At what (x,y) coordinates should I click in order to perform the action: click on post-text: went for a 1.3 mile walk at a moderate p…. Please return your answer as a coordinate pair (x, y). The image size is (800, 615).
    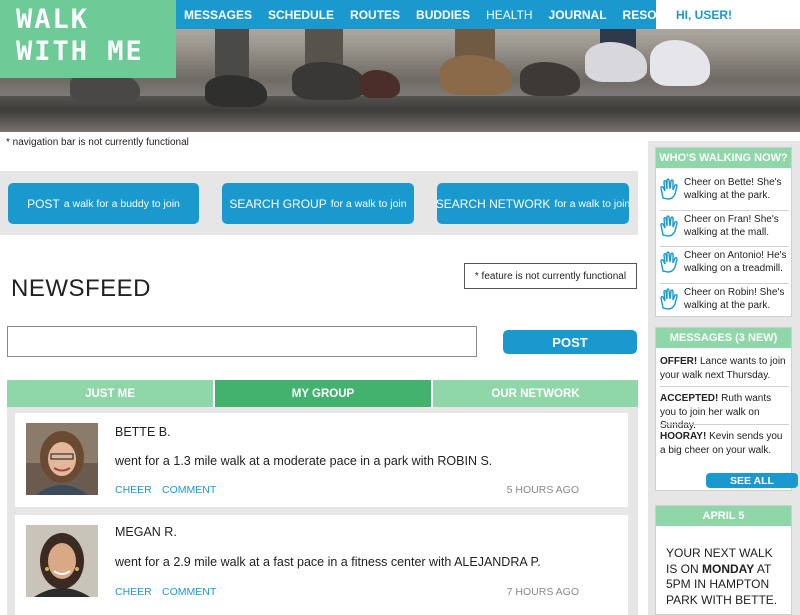
    Looking at the image, I should click on (303, 461).